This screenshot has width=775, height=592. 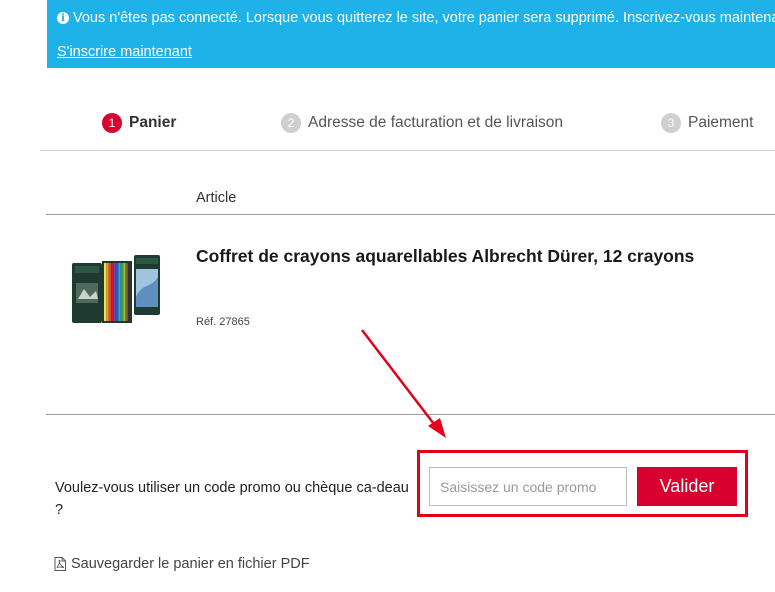 I want to click on product-reference: Réf. 27865, so click(x=223, y=322).